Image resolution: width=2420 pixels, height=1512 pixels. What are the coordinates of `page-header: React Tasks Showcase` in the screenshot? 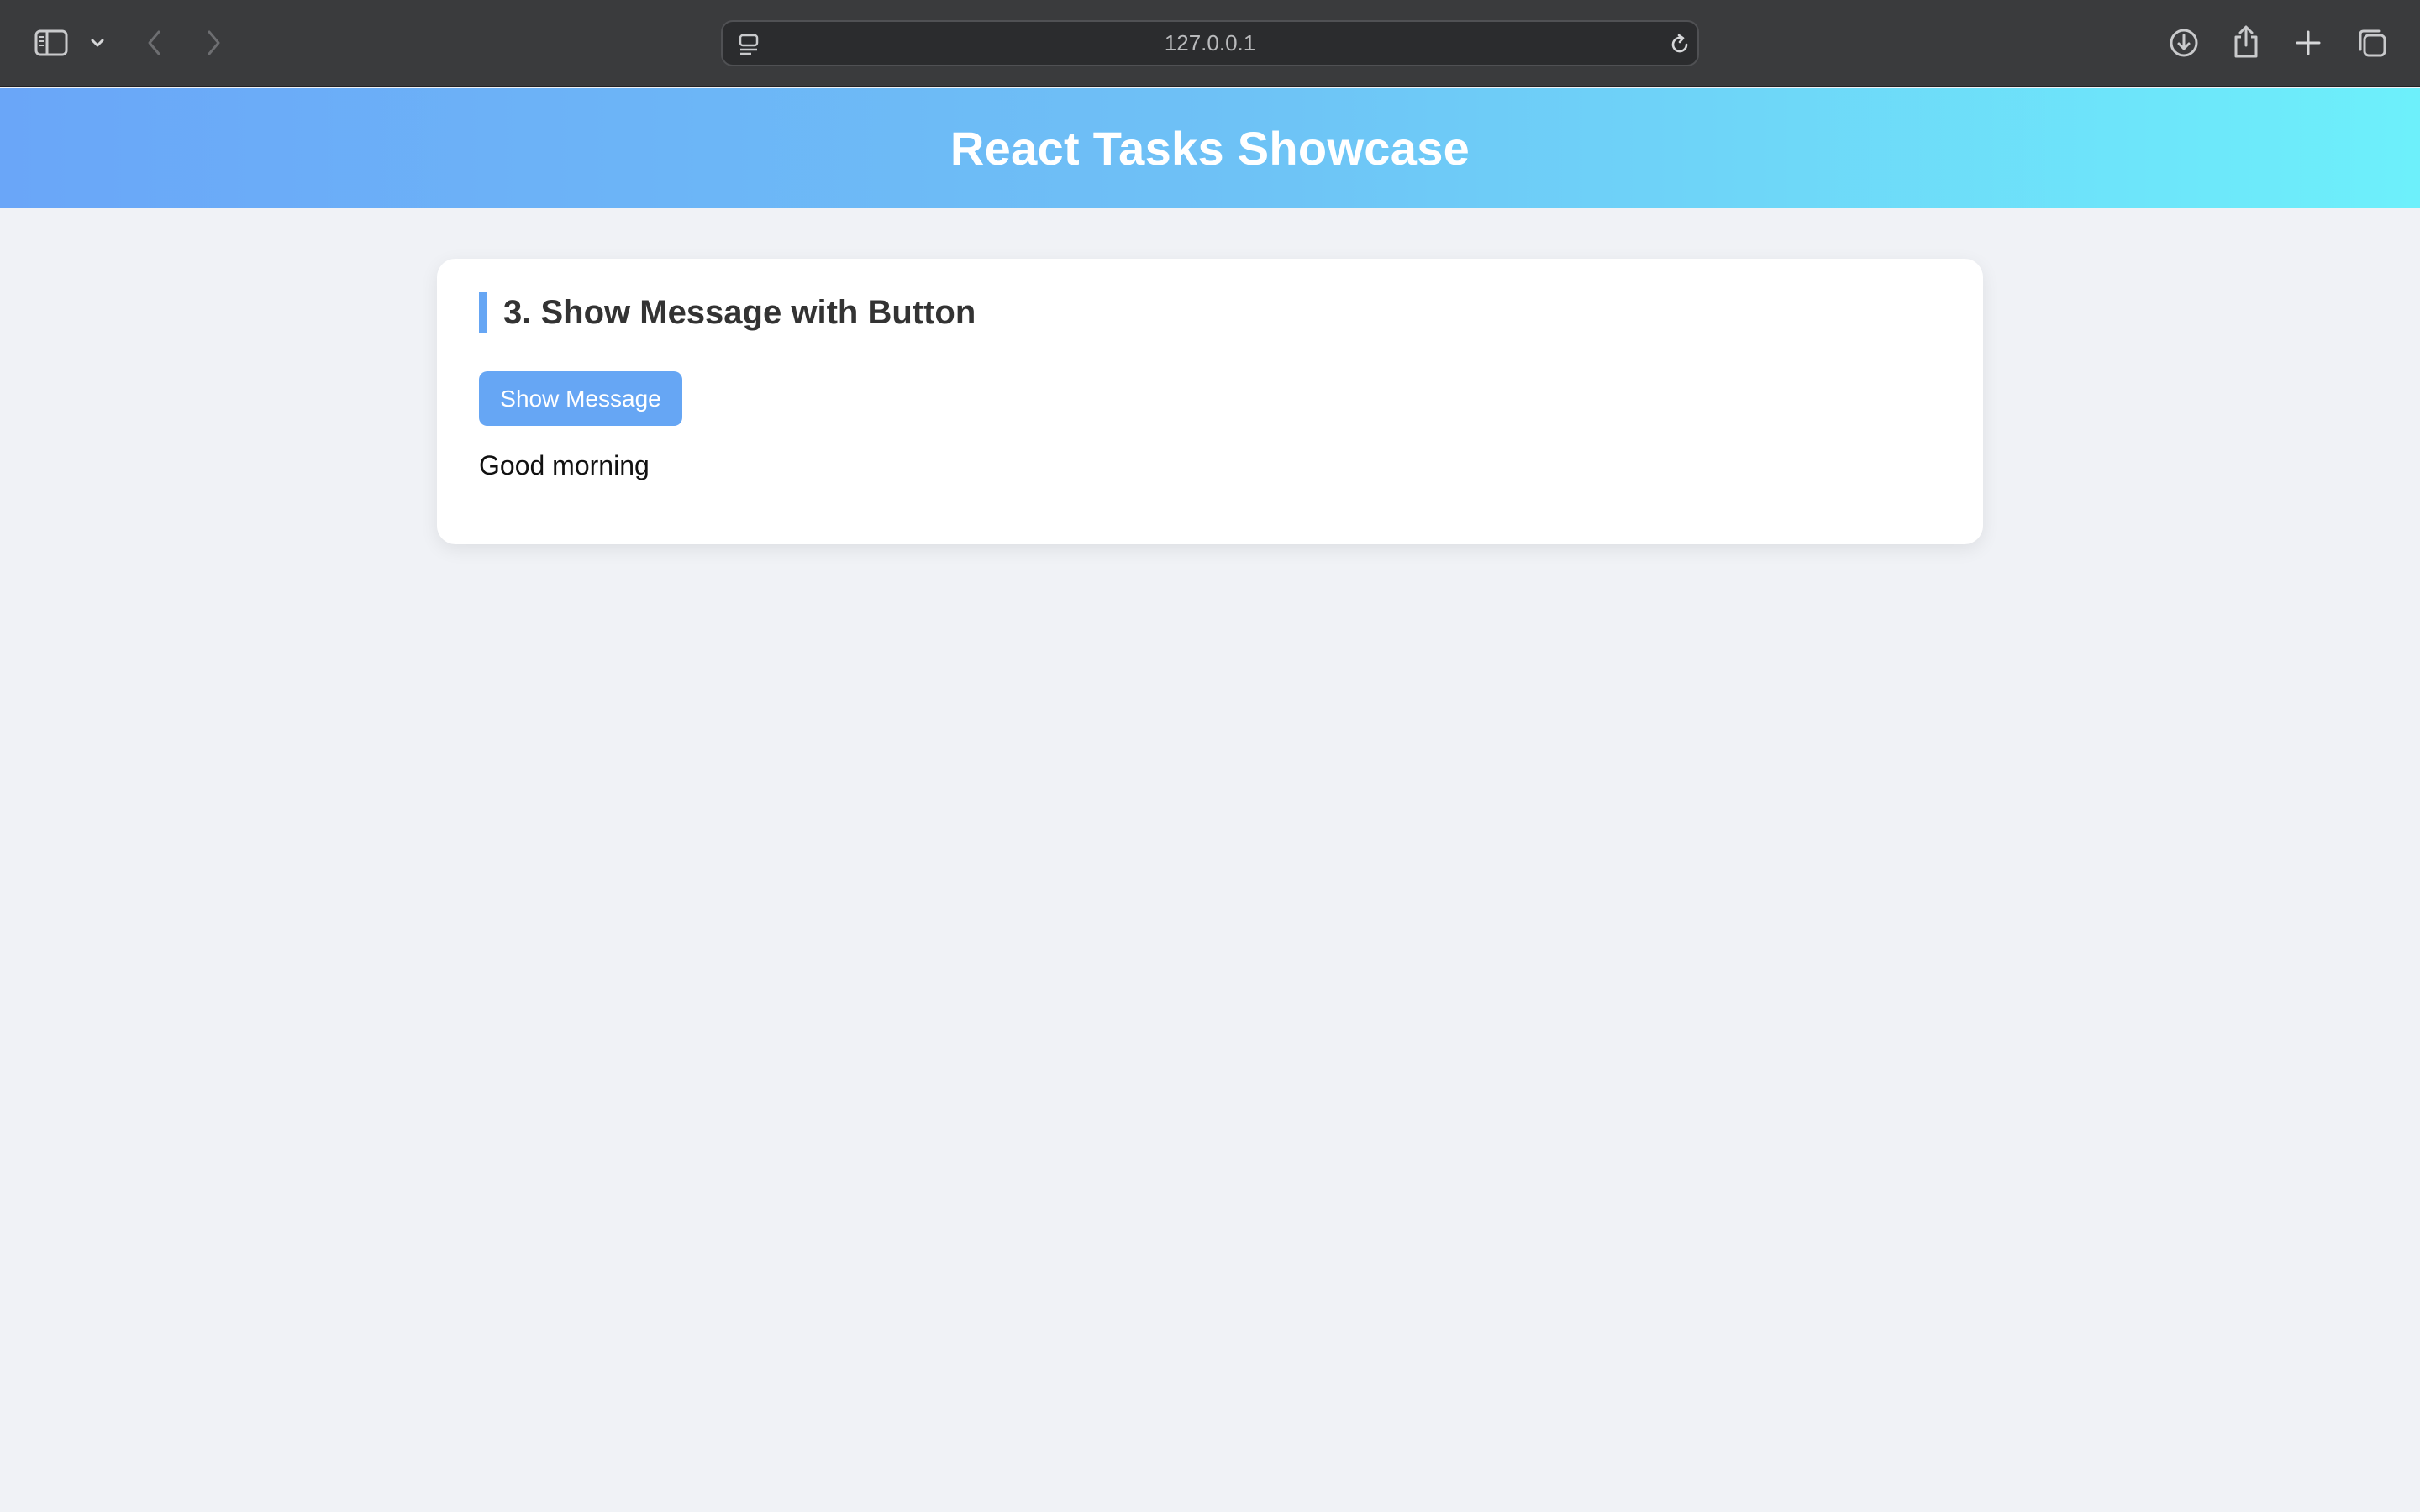 It's located at (1210, 148).